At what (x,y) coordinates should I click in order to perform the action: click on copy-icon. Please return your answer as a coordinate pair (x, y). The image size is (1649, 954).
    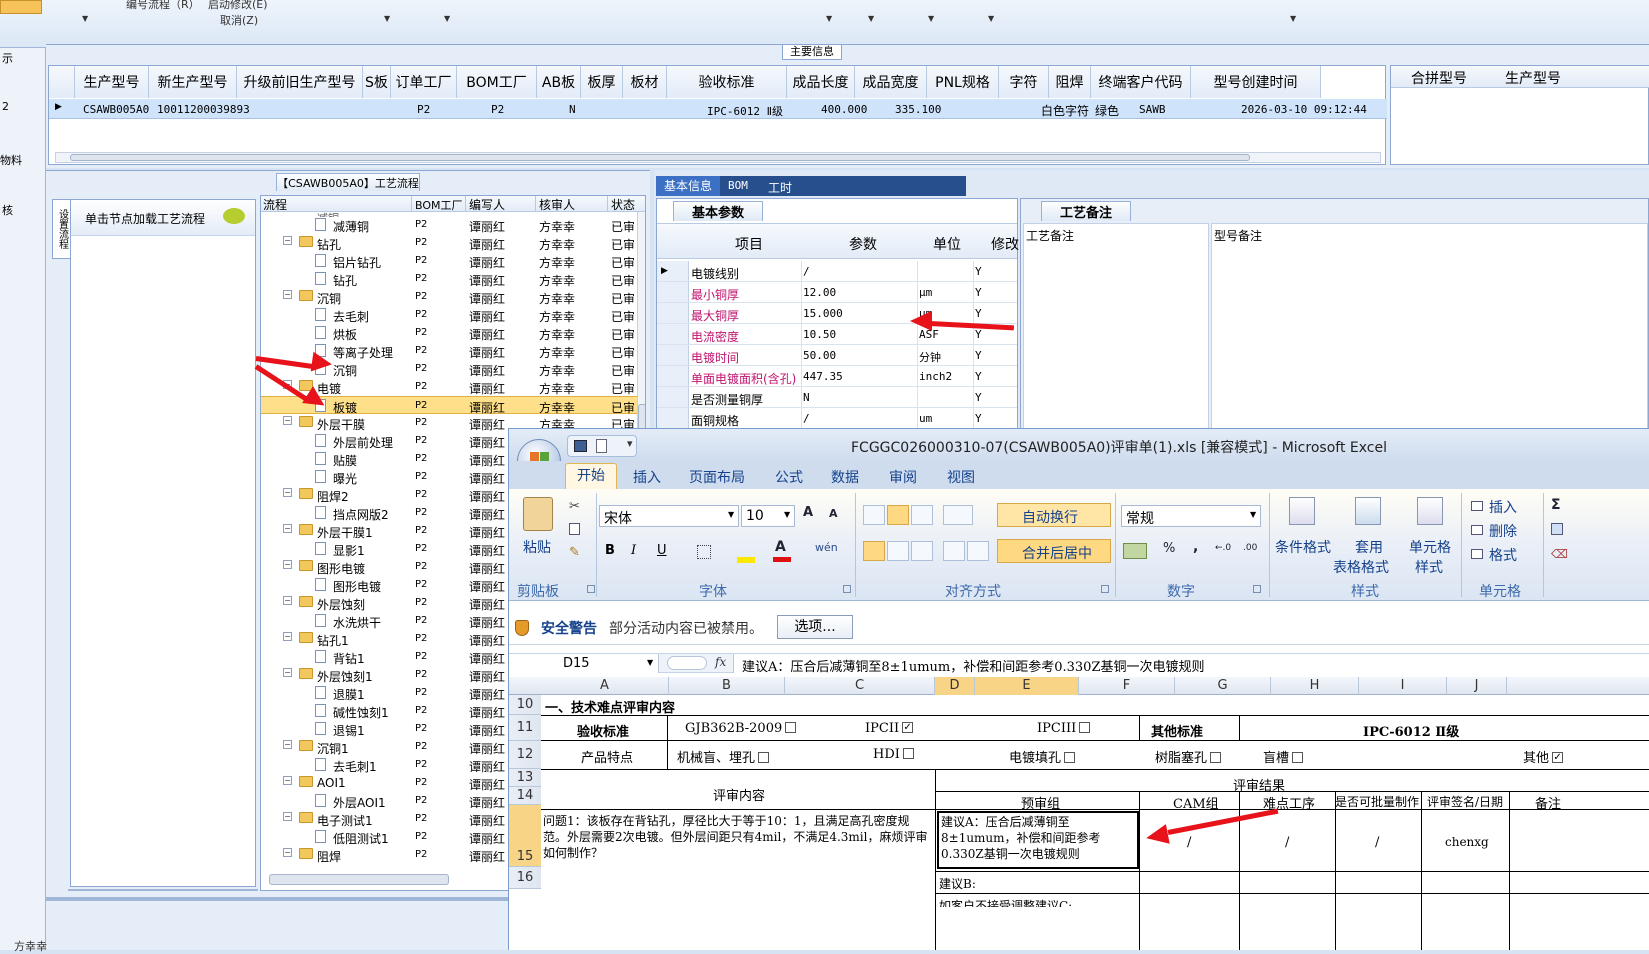
    Looking at the image, I should click on (574, 529).